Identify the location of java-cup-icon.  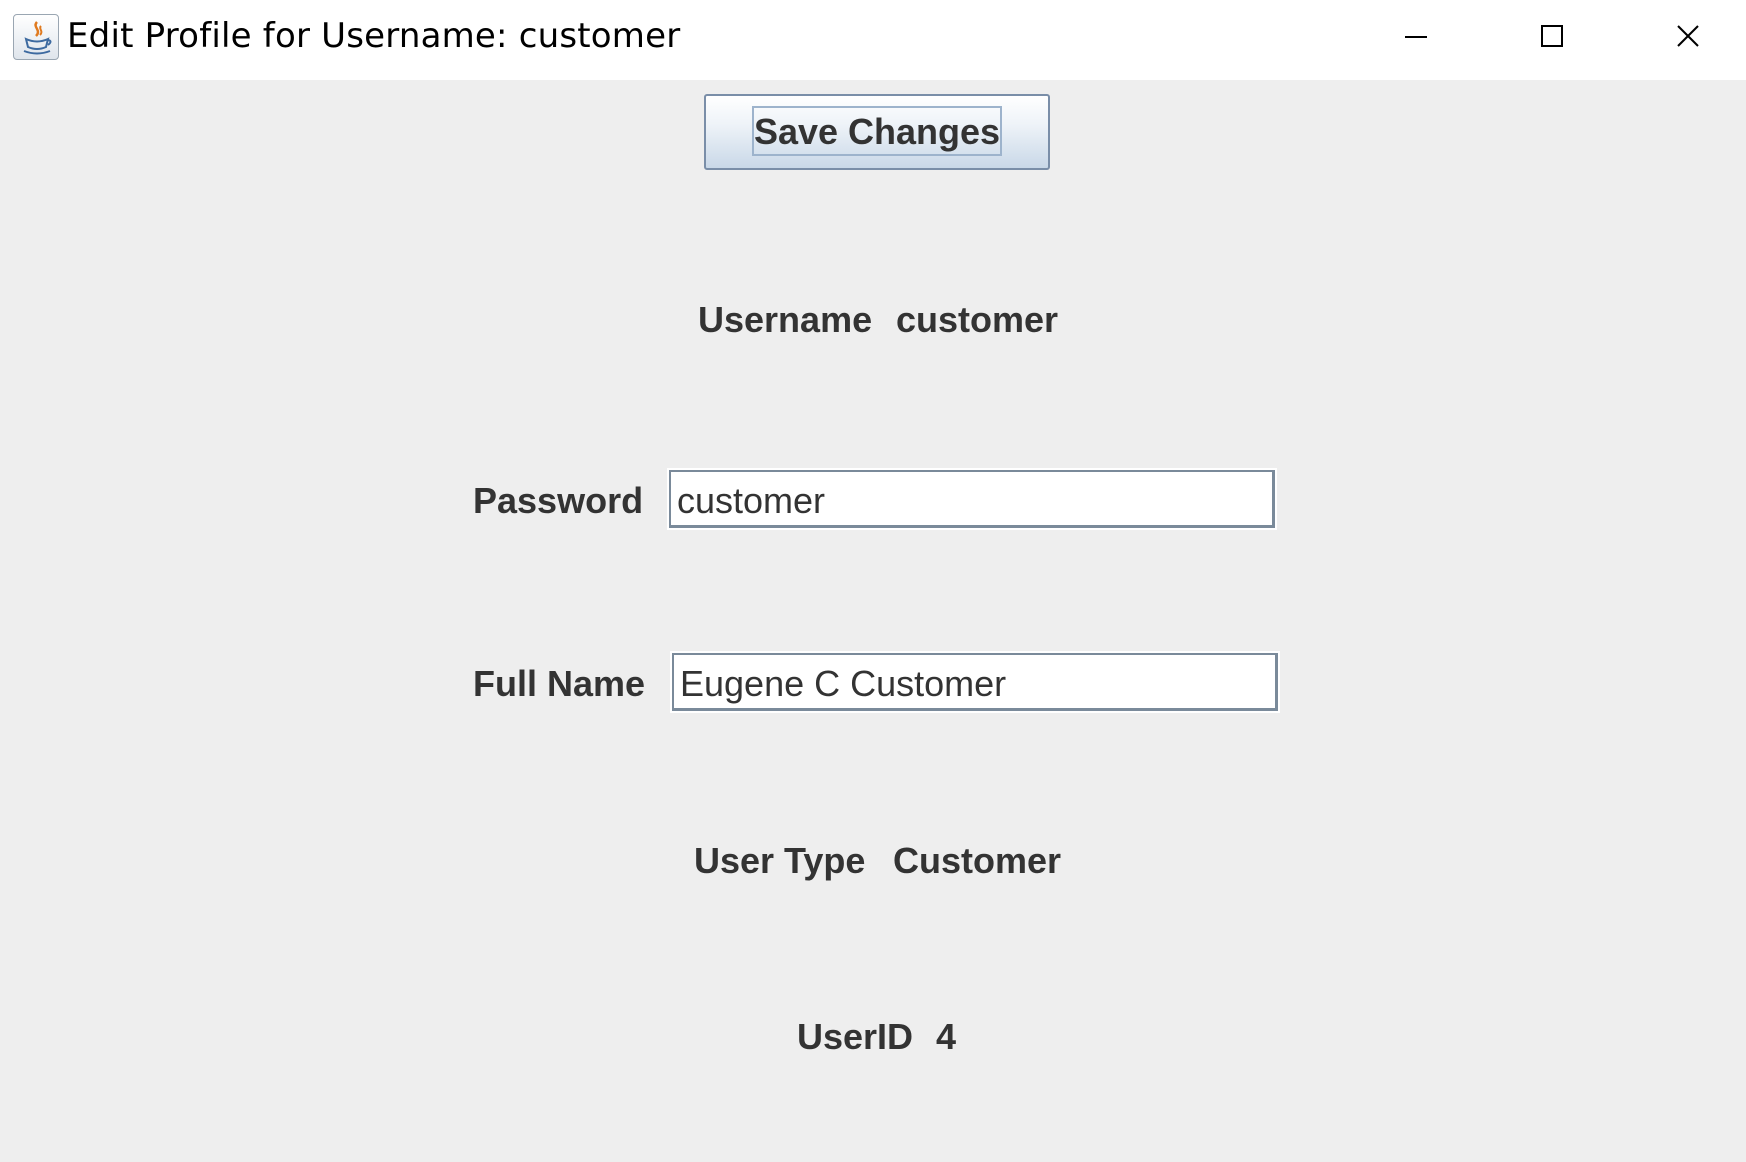
(36, 37).